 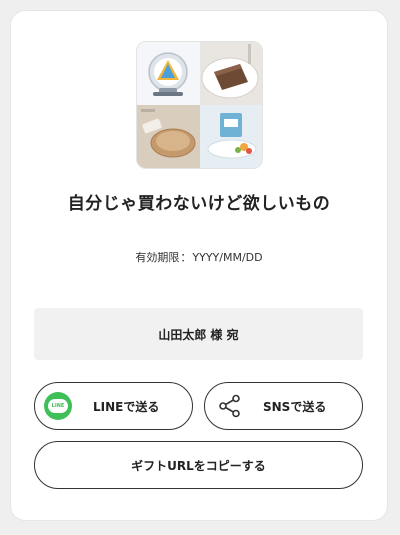 I want to click on send-via-sns-button: SNSで送る, so click(x=283, y=406).